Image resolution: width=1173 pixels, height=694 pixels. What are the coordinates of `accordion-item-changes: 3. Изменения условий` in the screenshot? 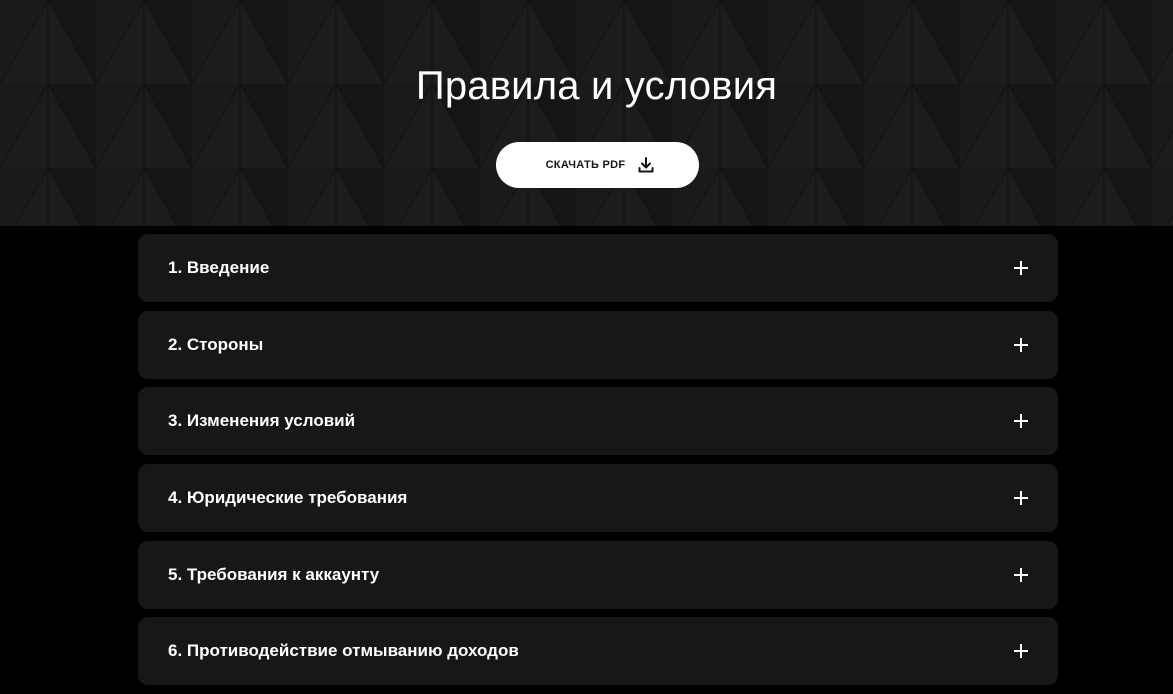 It's located at (598, 421).